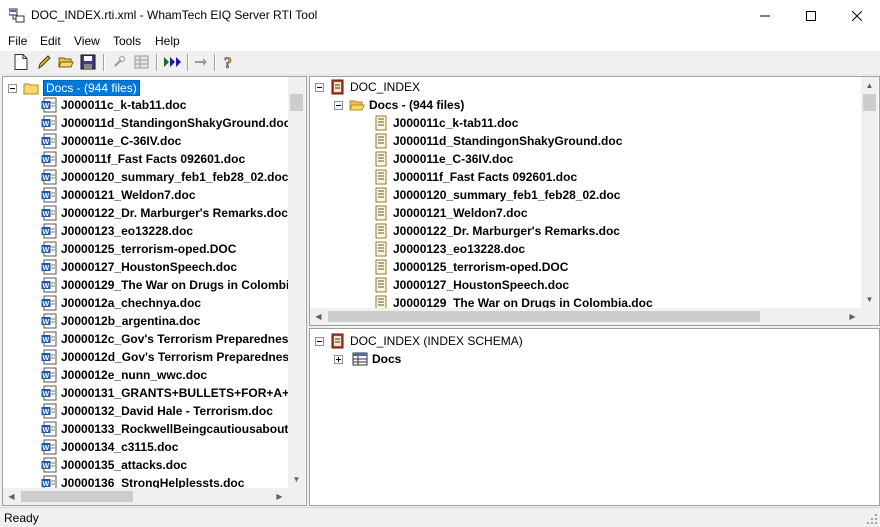 The width and height of the screenshot is (880, 527). Describe the element at coordinates (16, 16) in the screenshot. I see `app-icon` at that location.